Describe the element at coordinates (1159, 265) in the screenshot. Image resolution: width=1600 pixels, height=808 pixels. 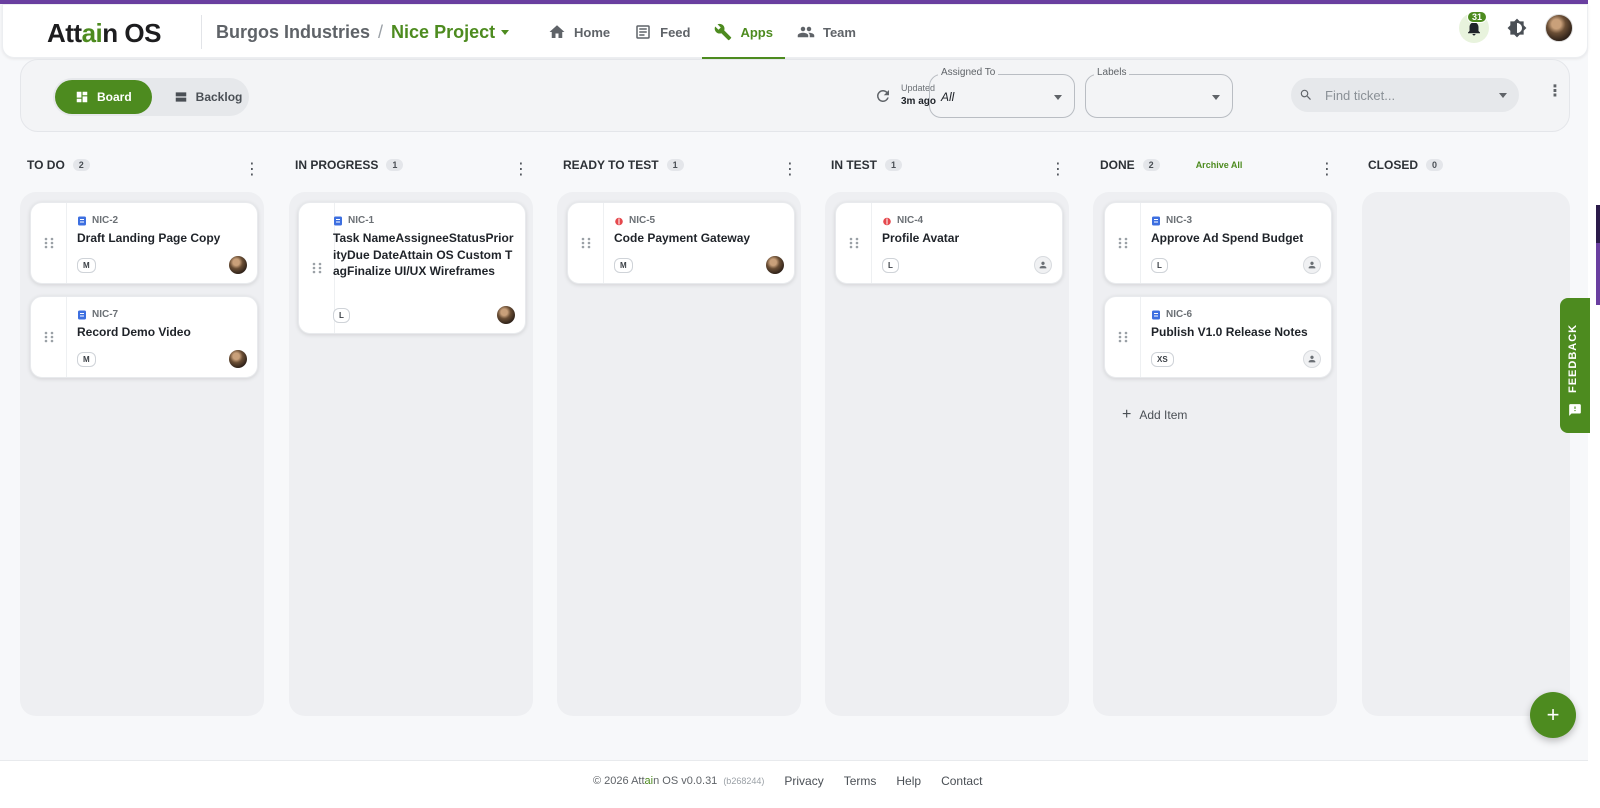
I see `size-badge: L` at that location.